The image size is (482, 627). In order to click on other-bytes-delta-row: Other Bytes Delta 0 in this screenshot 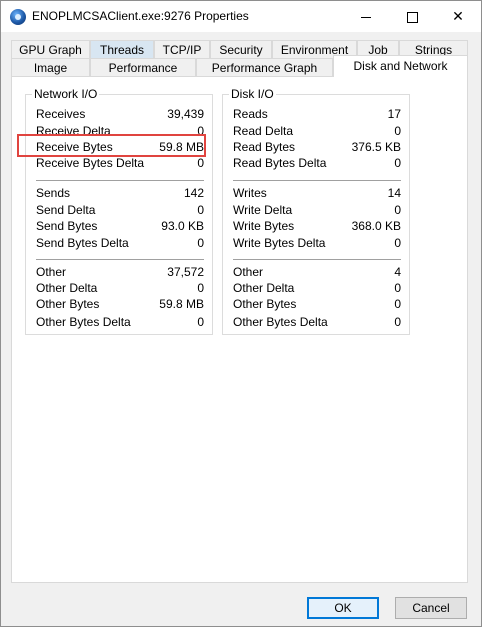, I will do `click(119, 322)`.